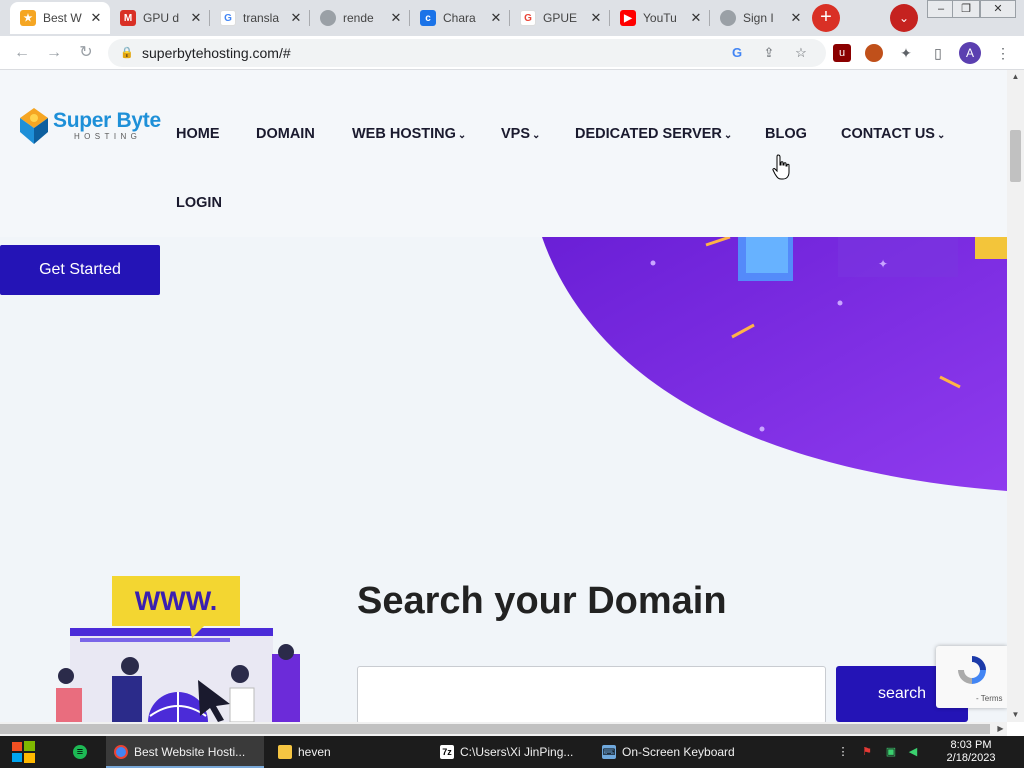 This screenshot has height=768, width=1024. What do you see at coordinates (1015, 396) in the screenshot?
I see `vertical-scrollbar: ▲ ▼` at bounding box center [1015, 396].